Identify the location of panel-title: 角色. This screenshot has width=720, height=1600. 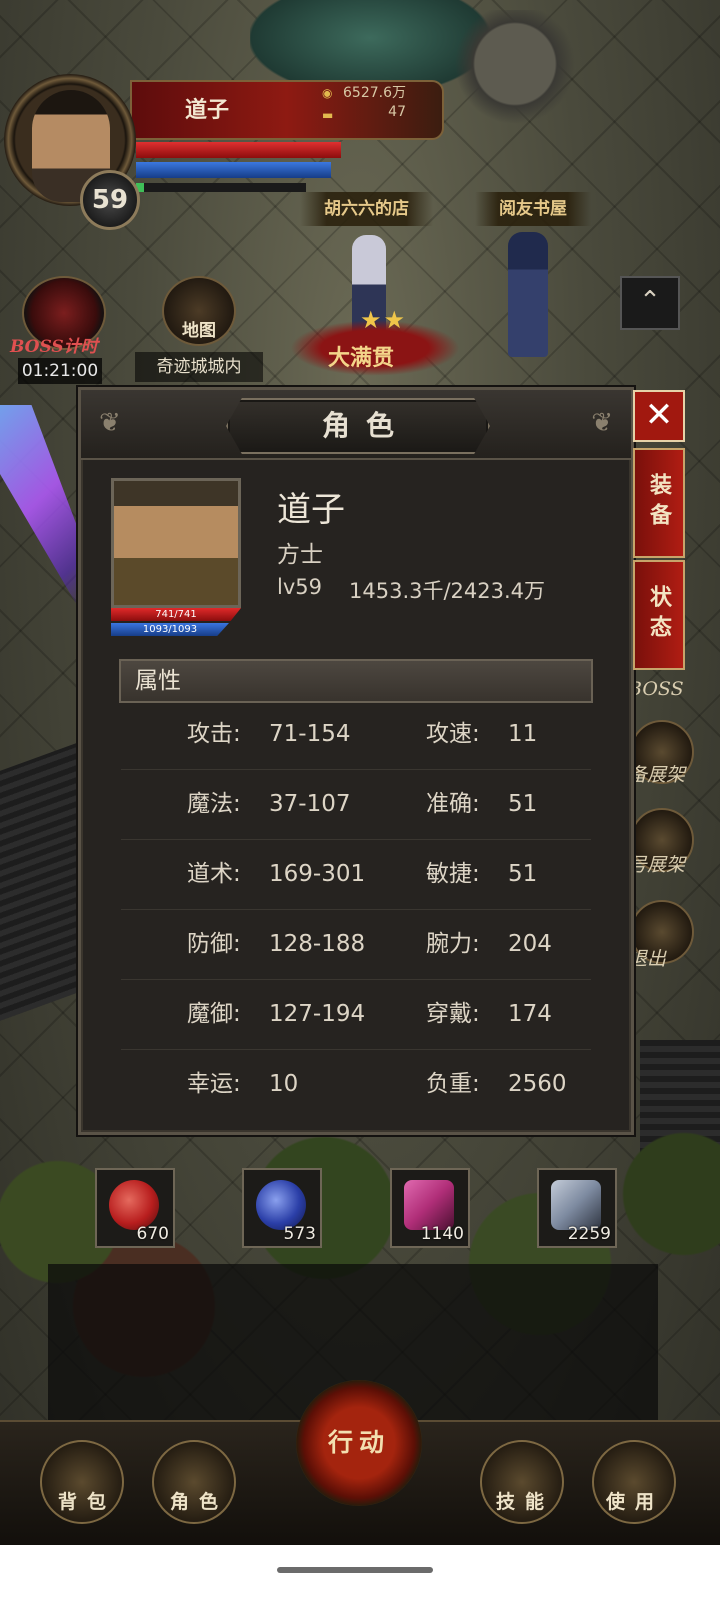
(365, 425).